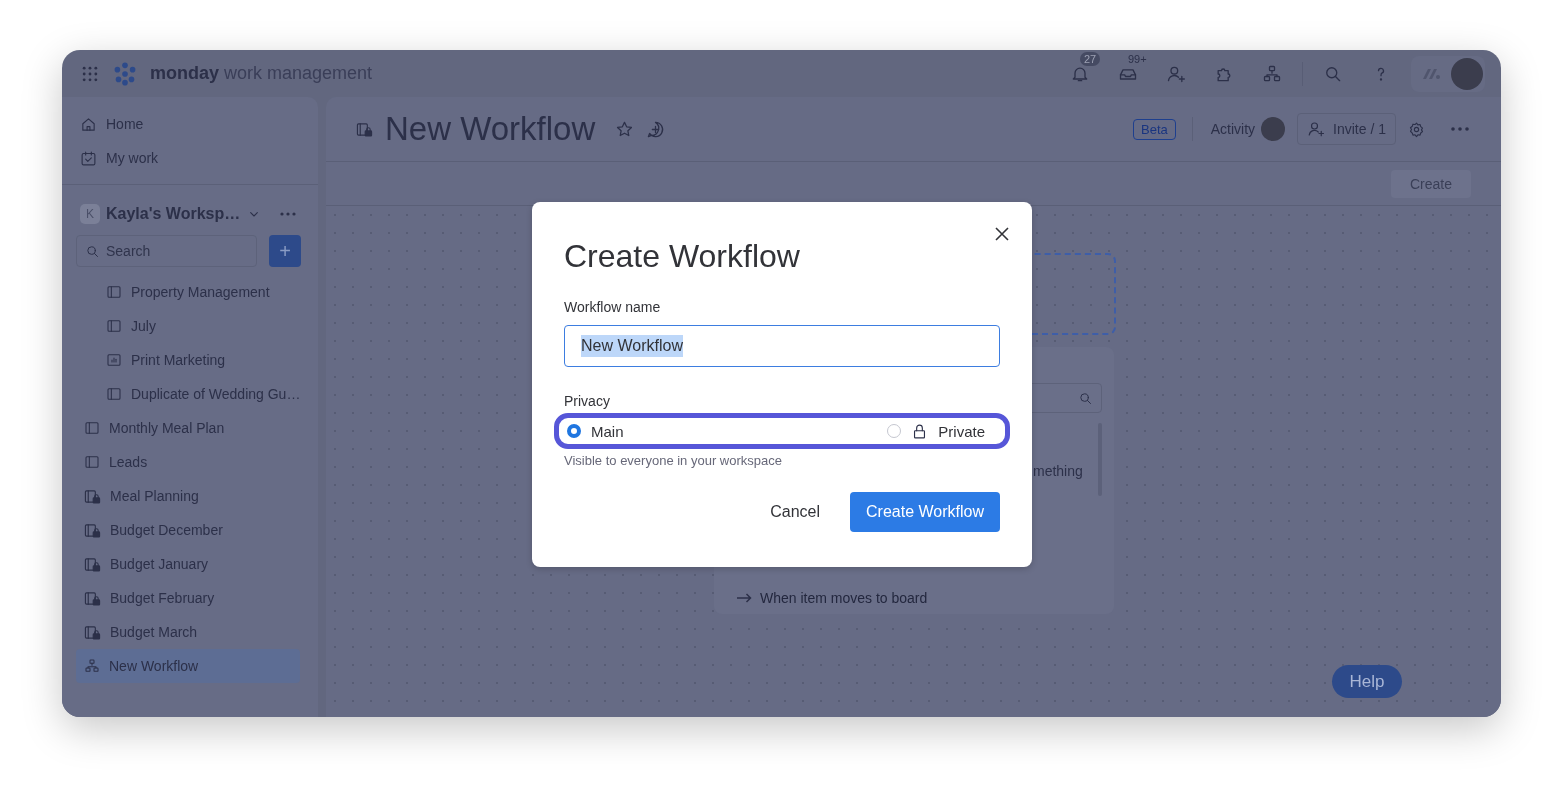  I want to click on help-button: Help, so click(1367, 681).